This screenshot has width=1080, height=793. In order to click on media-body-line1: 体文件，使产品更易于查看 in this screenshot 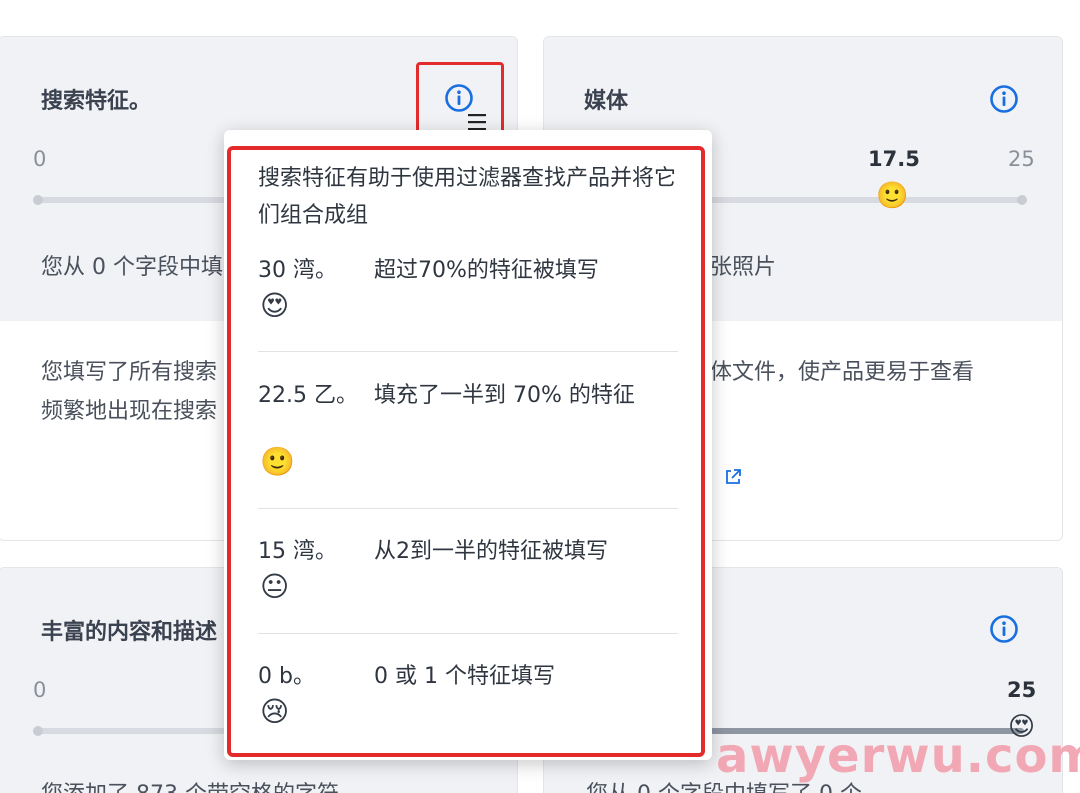, I will do `click(842, 372)`.